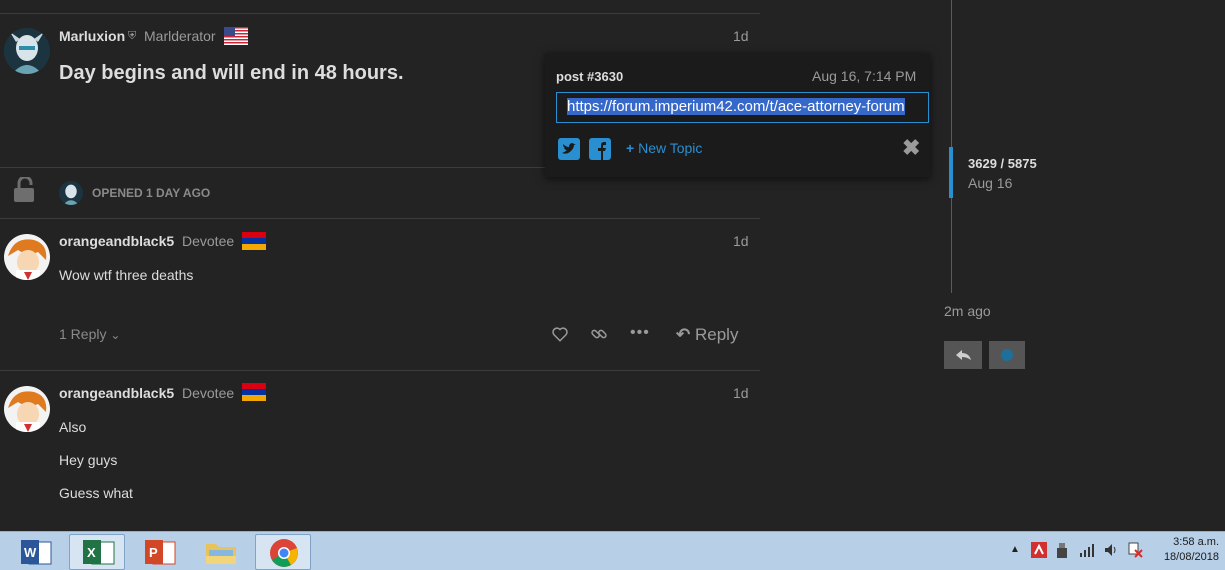  What do you see at coordinates (30, 552) in the screenshot?
I see `svg-text: W` at bounding box center [30, 552].